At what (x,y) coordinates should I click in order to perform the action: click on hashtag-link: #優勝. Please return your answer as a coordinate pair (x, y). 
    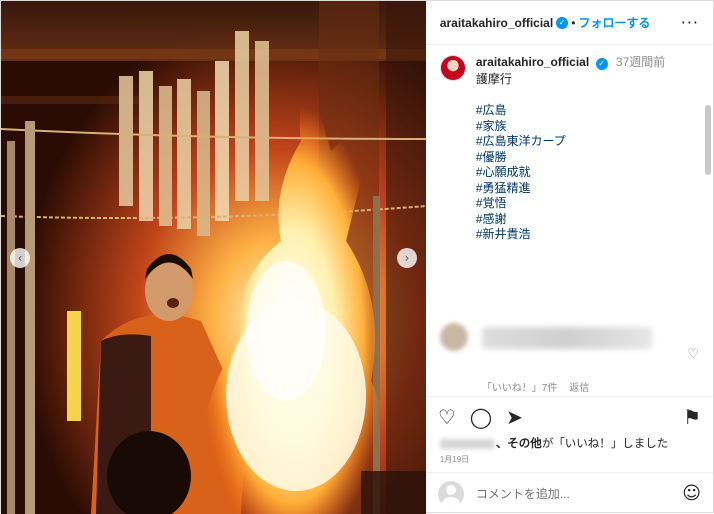
    Looking at the image, I should click on (570, 158).